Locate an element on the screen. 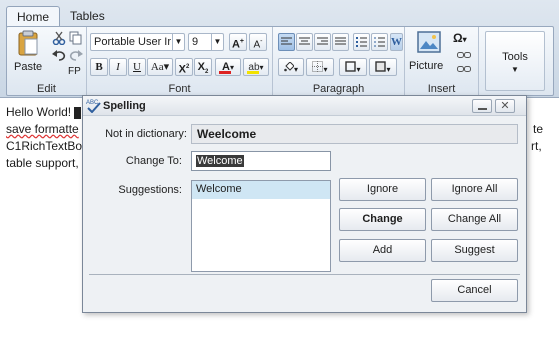 The height and width of the screenshot is (343, 559). highlight-button: ab▾ is located at coordinates (256, 67).